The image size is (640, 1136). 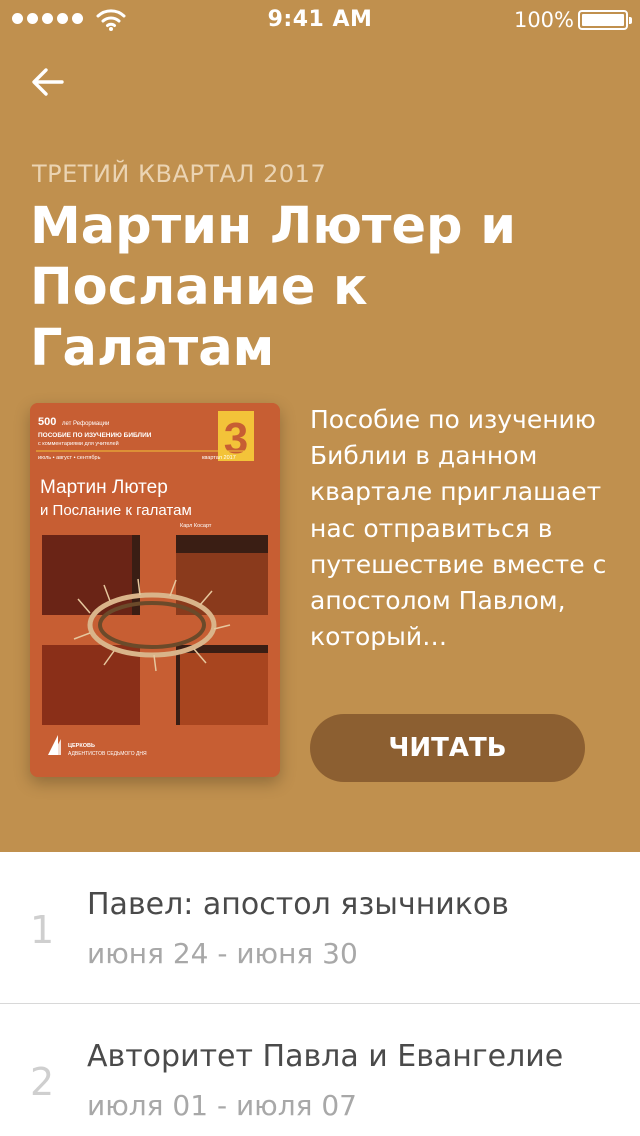 What do you see at coordinates (95, 435) in the screenshot?
I see `cover-guide-line1: ПОСОБИЕ ПО ИЗУЧЕНИЮ БИБЛИИ` at bounding box center [95, 435].